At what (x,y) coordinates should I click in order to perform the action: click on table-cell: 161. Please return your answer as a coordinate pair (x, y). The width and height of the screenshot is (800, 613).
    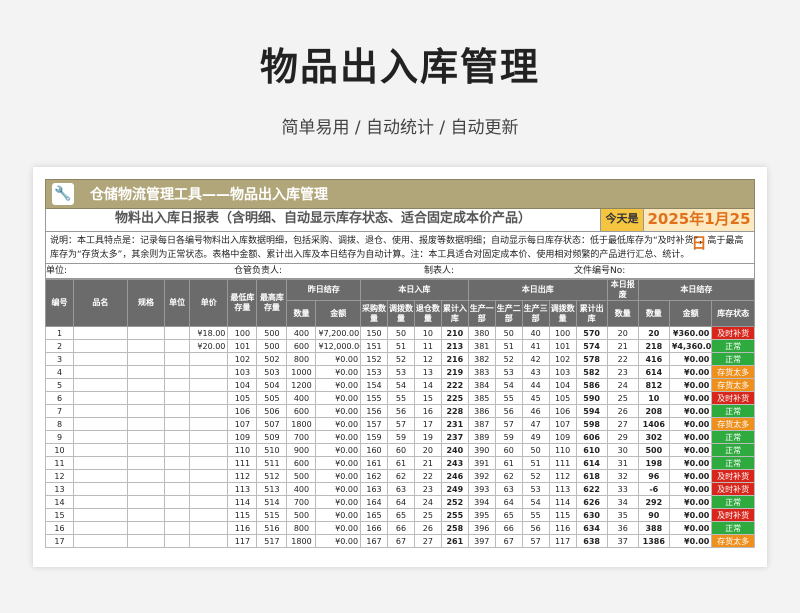
    Looking at the image, I should click on (374, 463).